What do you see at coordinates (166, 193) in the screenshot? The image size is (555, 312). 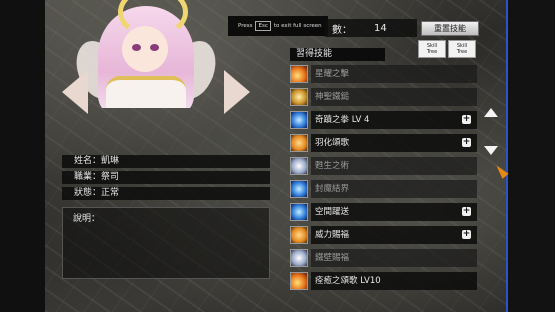 I see `character-status: 狀態：正常` at bounding box center [166, 193].